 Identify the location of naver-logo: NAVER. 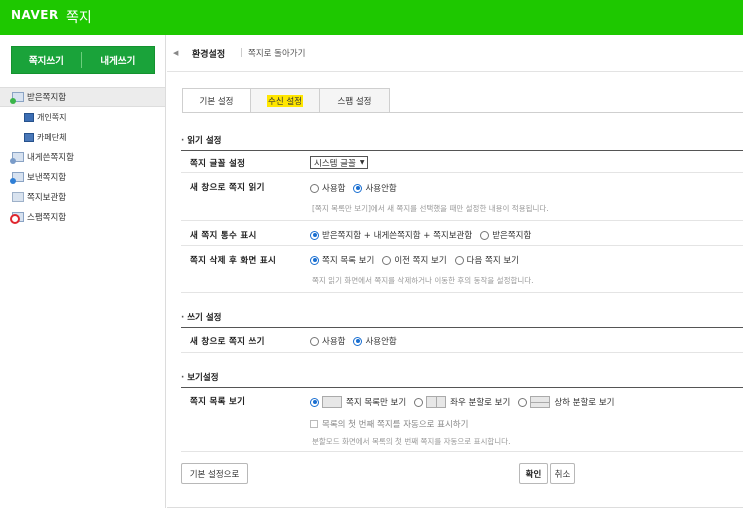
(35, 15).